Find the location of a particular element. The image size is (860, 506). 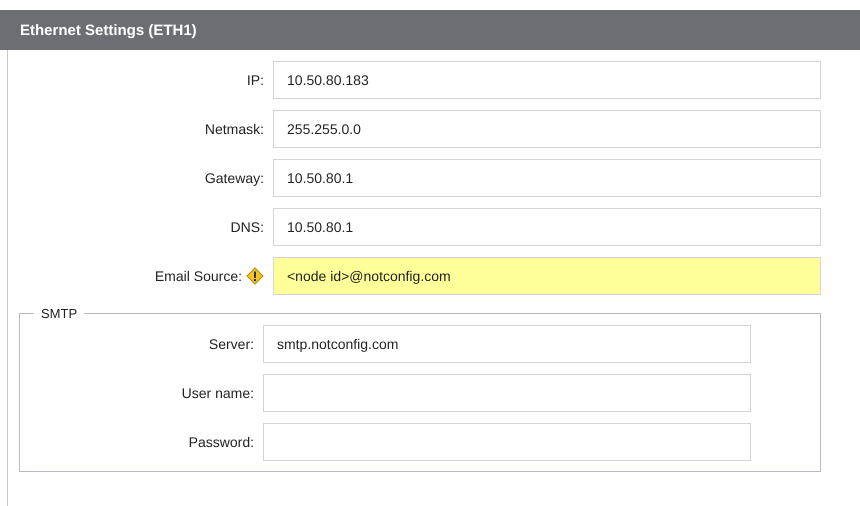

field-label: Server: is located at coordinates (231, 344).